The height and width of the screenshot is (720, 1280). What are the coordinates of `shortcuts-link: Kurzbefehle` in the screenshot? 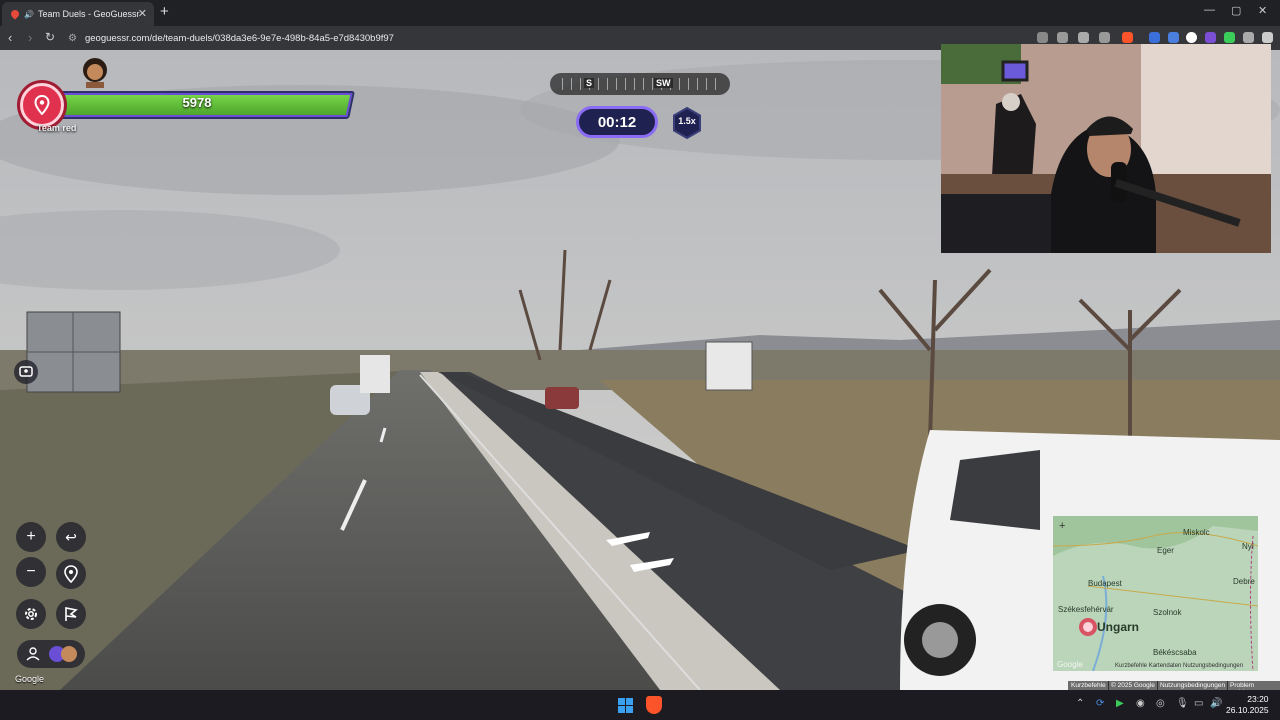 It's located at (1088, 685).